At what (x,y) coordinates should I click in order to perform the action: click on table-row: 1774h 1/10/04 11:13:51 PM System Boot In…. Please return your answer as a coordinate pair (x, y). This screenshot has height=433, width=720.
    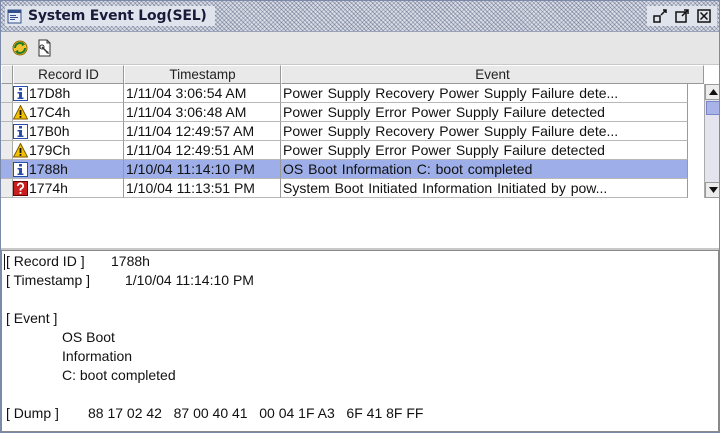
    Looking at the image, I should click on (344, 188).